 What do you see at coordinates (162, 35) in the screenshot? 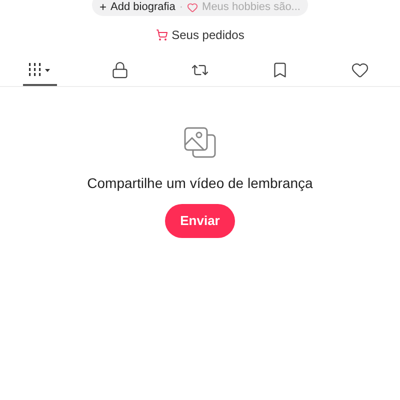
I see `cart-icon` at bounding box center [162, 35].